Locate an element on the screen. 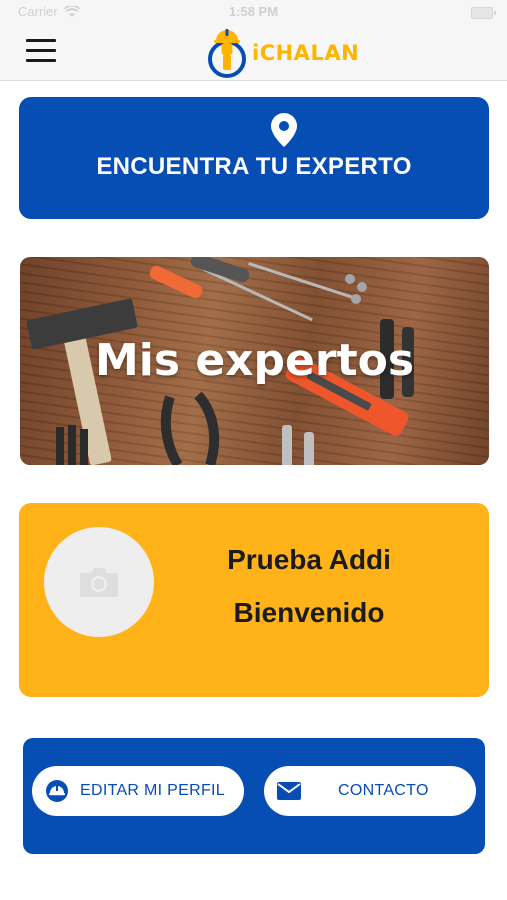 This screenshot has height=900, width=507. edit-profile-button: EDITAR MI PERFIL is located at coordinates (138, 791).